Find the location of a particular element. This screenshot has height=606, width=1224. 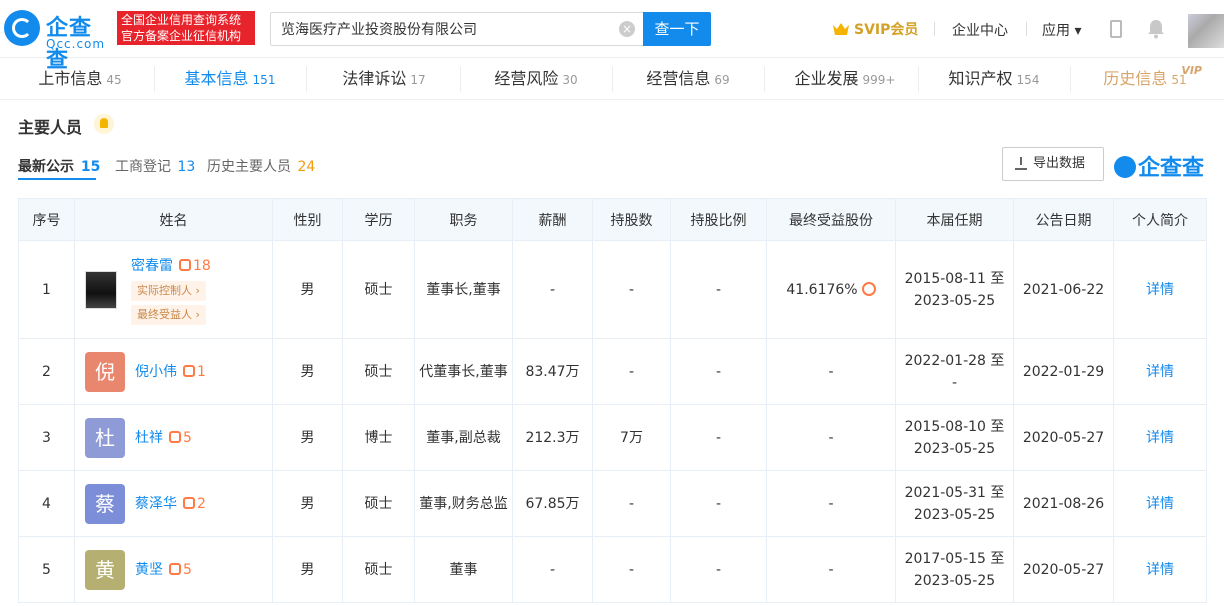

tab-legal: 法律诉讼 17 is located at coordinates (384, 79).